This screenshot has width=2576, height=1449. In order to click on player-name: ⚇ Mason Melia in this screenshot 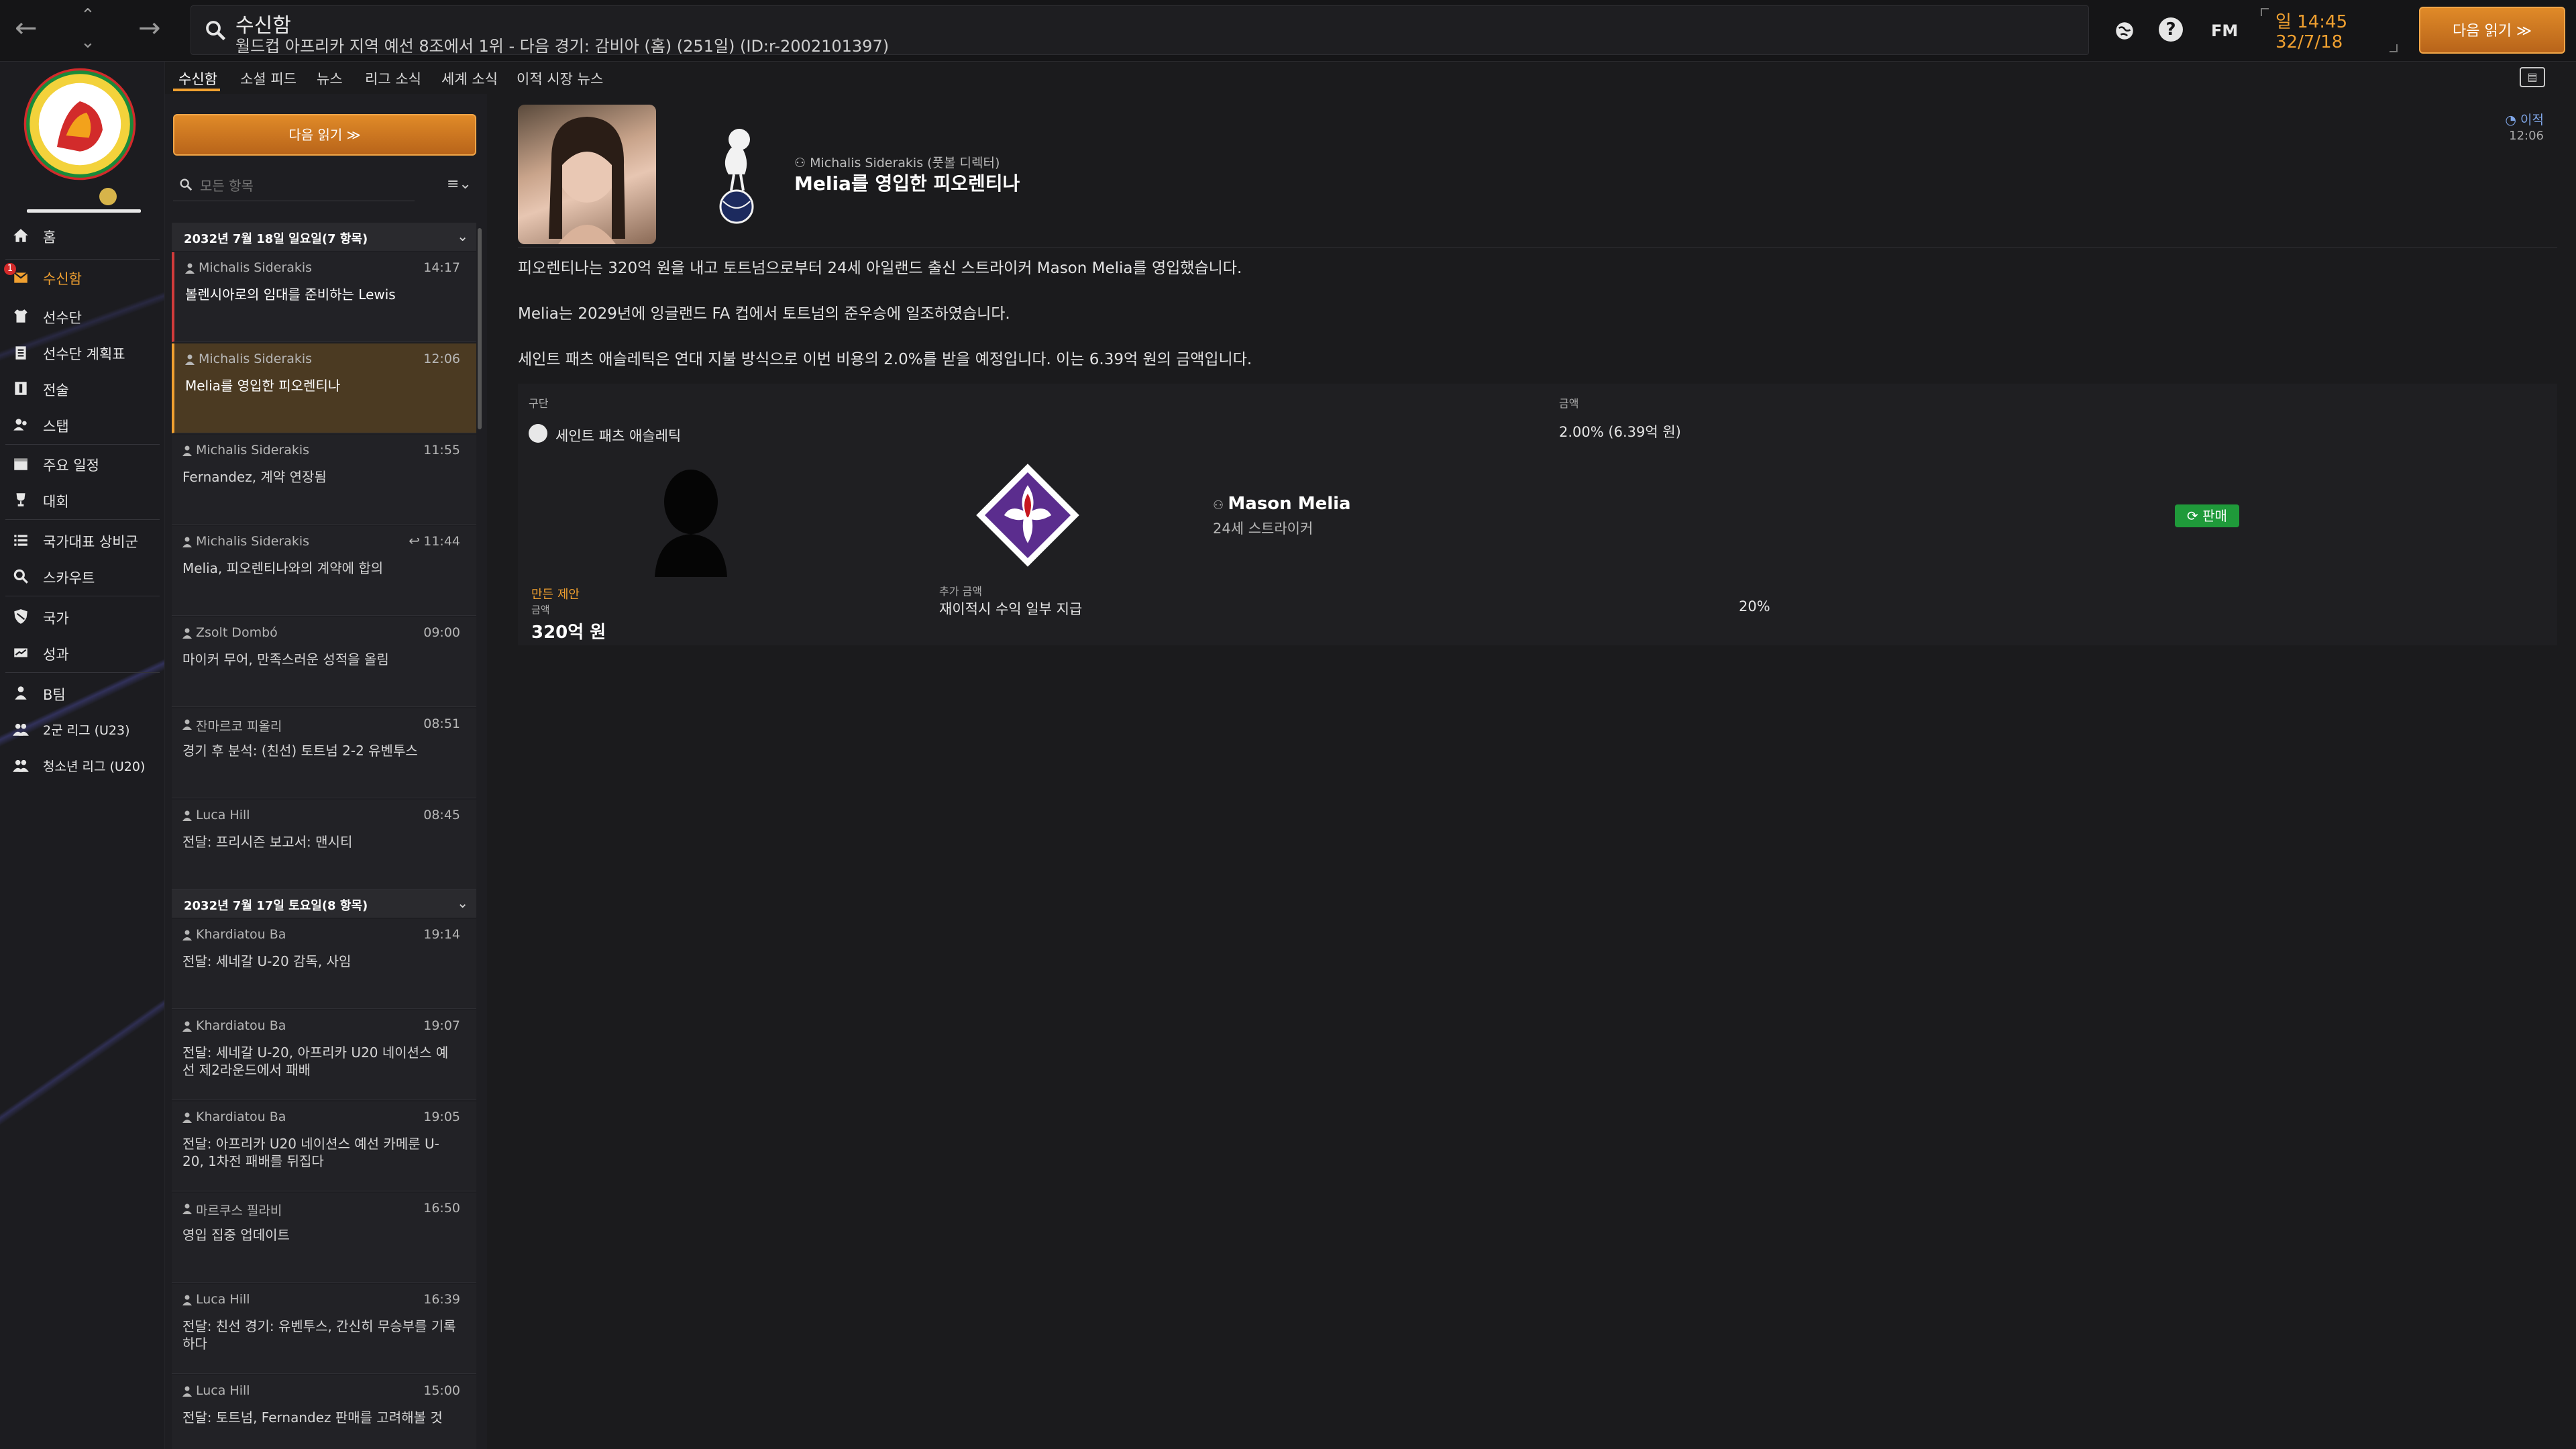, I will do `click(1282, 504)`.